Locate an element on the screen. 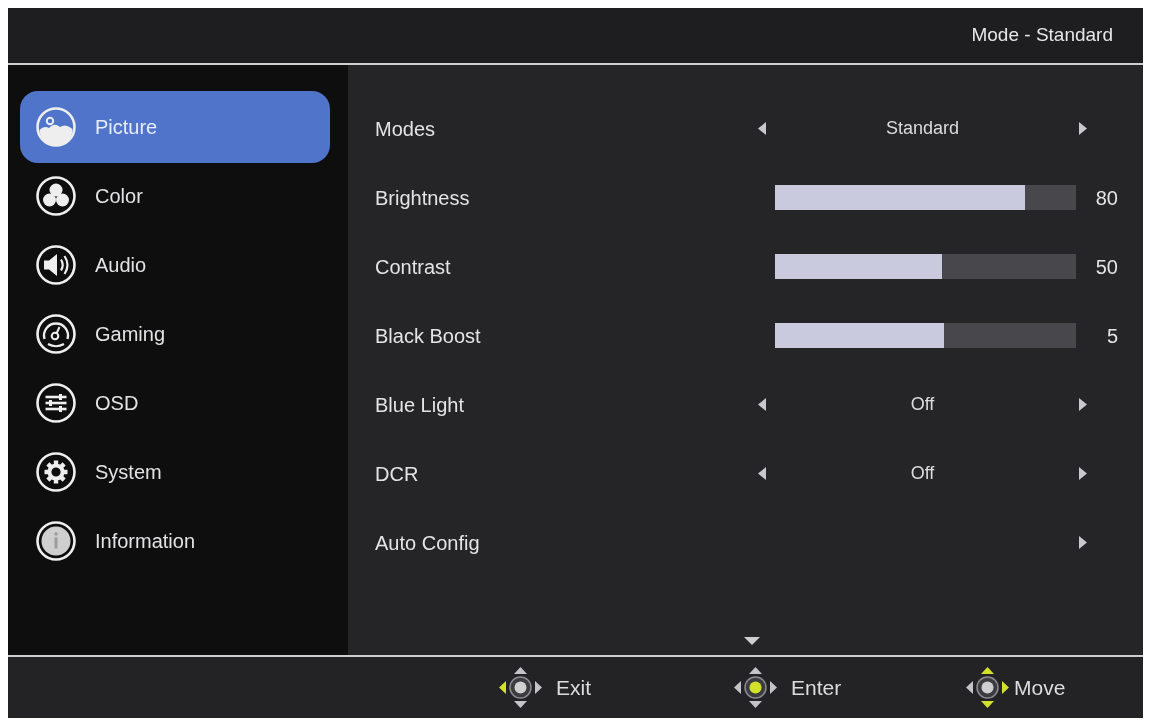 The image size is (1151, 723). sliders-icon is located at coordinates (56, 402).